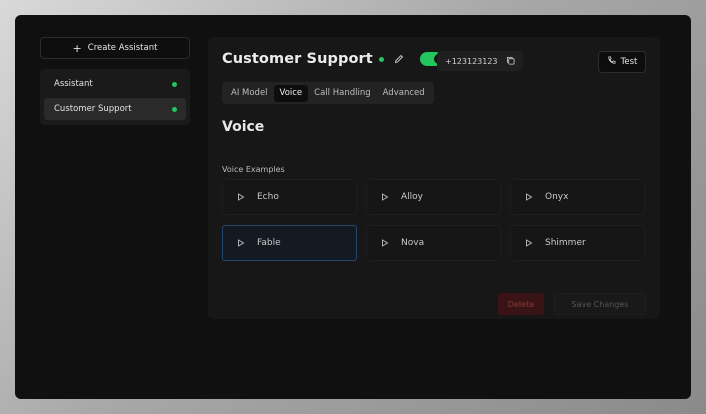  I want to click on sidebar-item-assistant: Assistant, so click(115, 84).